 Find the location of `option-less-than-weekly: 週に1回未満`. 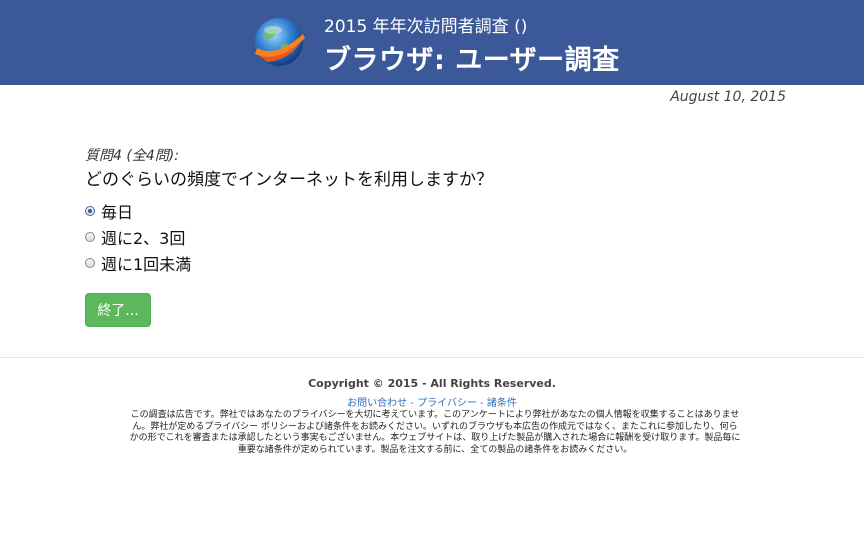

option-less-than-weekly: 週に1回未満 is located at coordinates (138, 263).